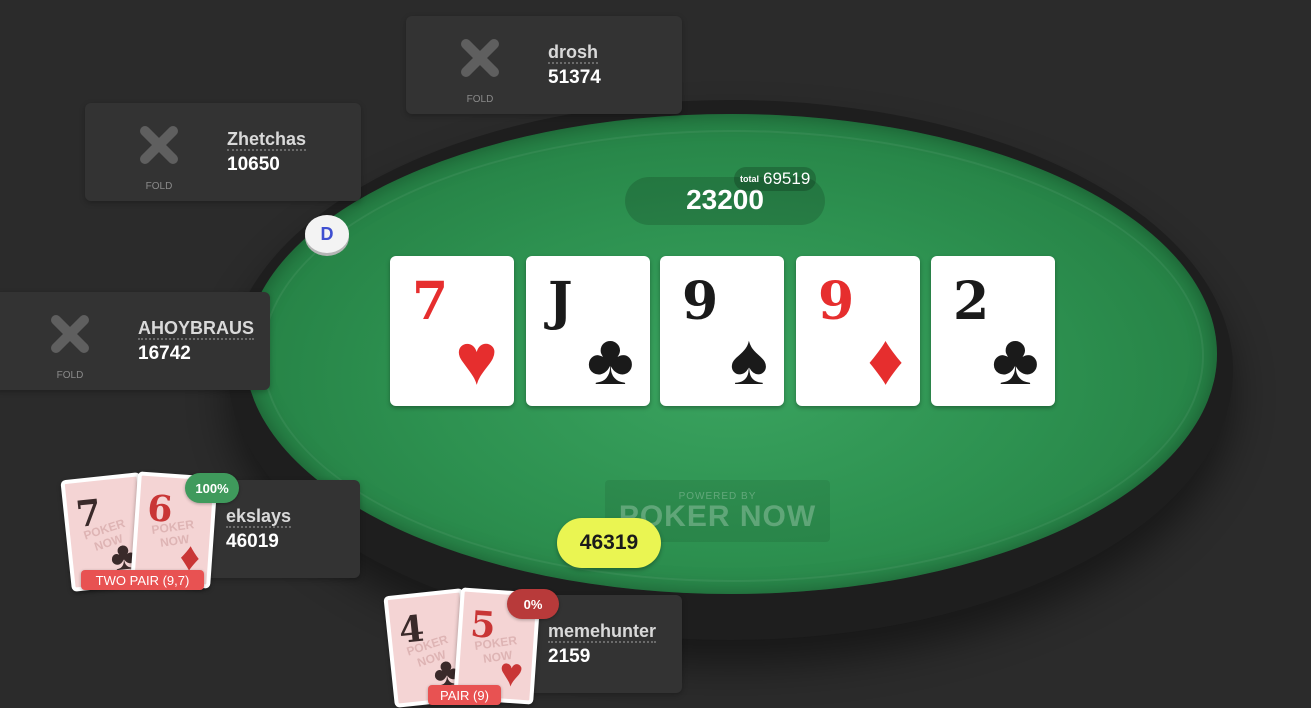 This screenshot has width=1311, height=708. What do you see at coordinates (573, 53) in the screenshot?
I see `player-name: drosh` at bounding box center [573, 53].